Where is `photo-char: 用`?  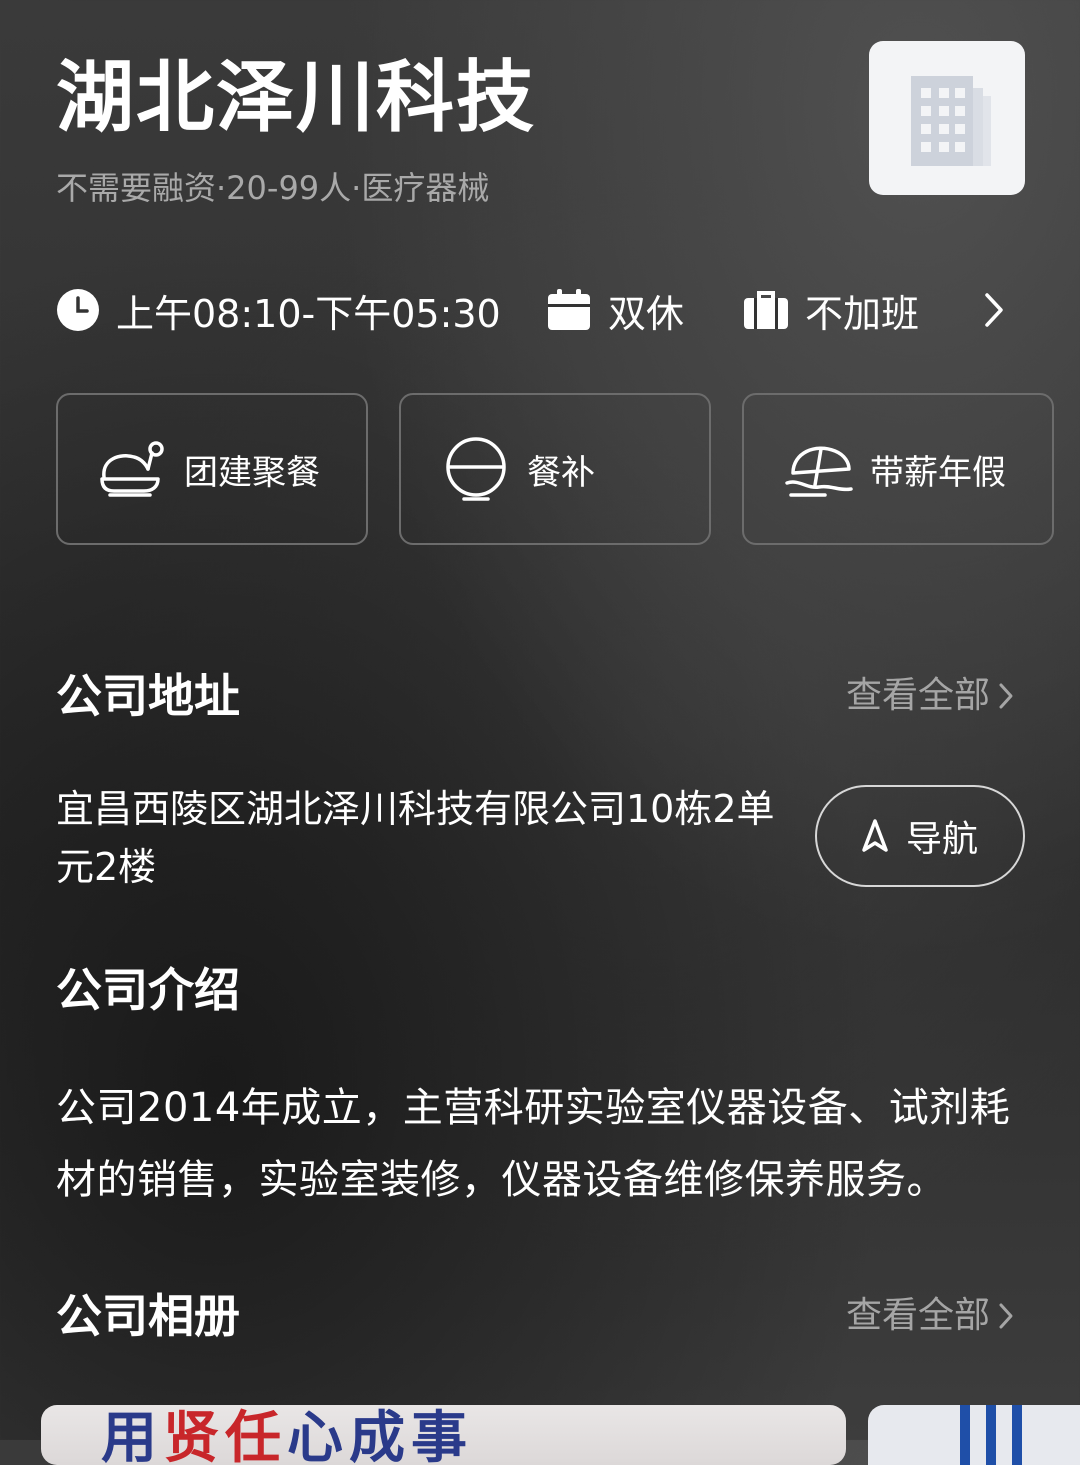 photo-char: 用 is located at coordinates (132, 1435).